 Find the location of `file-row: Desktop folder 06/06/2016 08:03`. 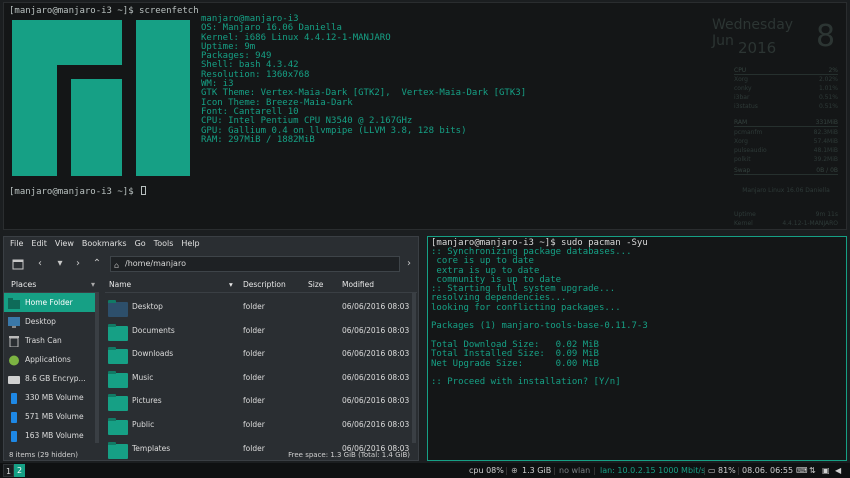

file-row: Desktop folder 06/06/2016 08:03 is located at coordinates (259, 306).